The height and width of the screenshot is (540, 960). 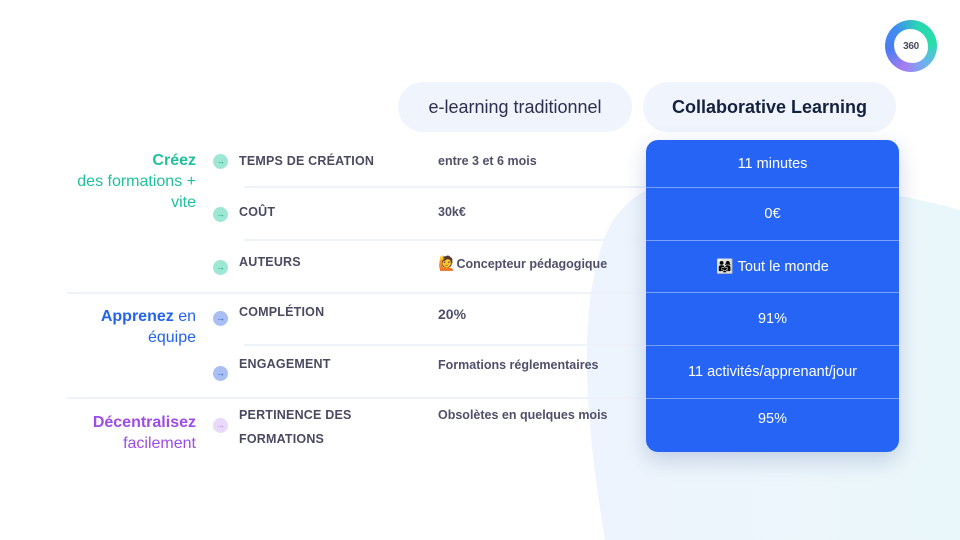 I want to click on traditional-value-authors-text: Concepteur pédagogique, so click(x=532, y=264).